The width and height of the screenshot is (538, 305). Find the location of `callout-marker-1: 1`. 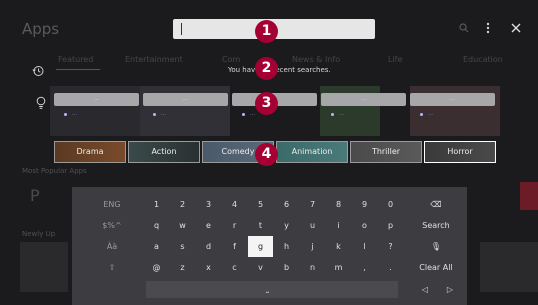

callout-marker-1: 1 is located at coordinates (266, 31).